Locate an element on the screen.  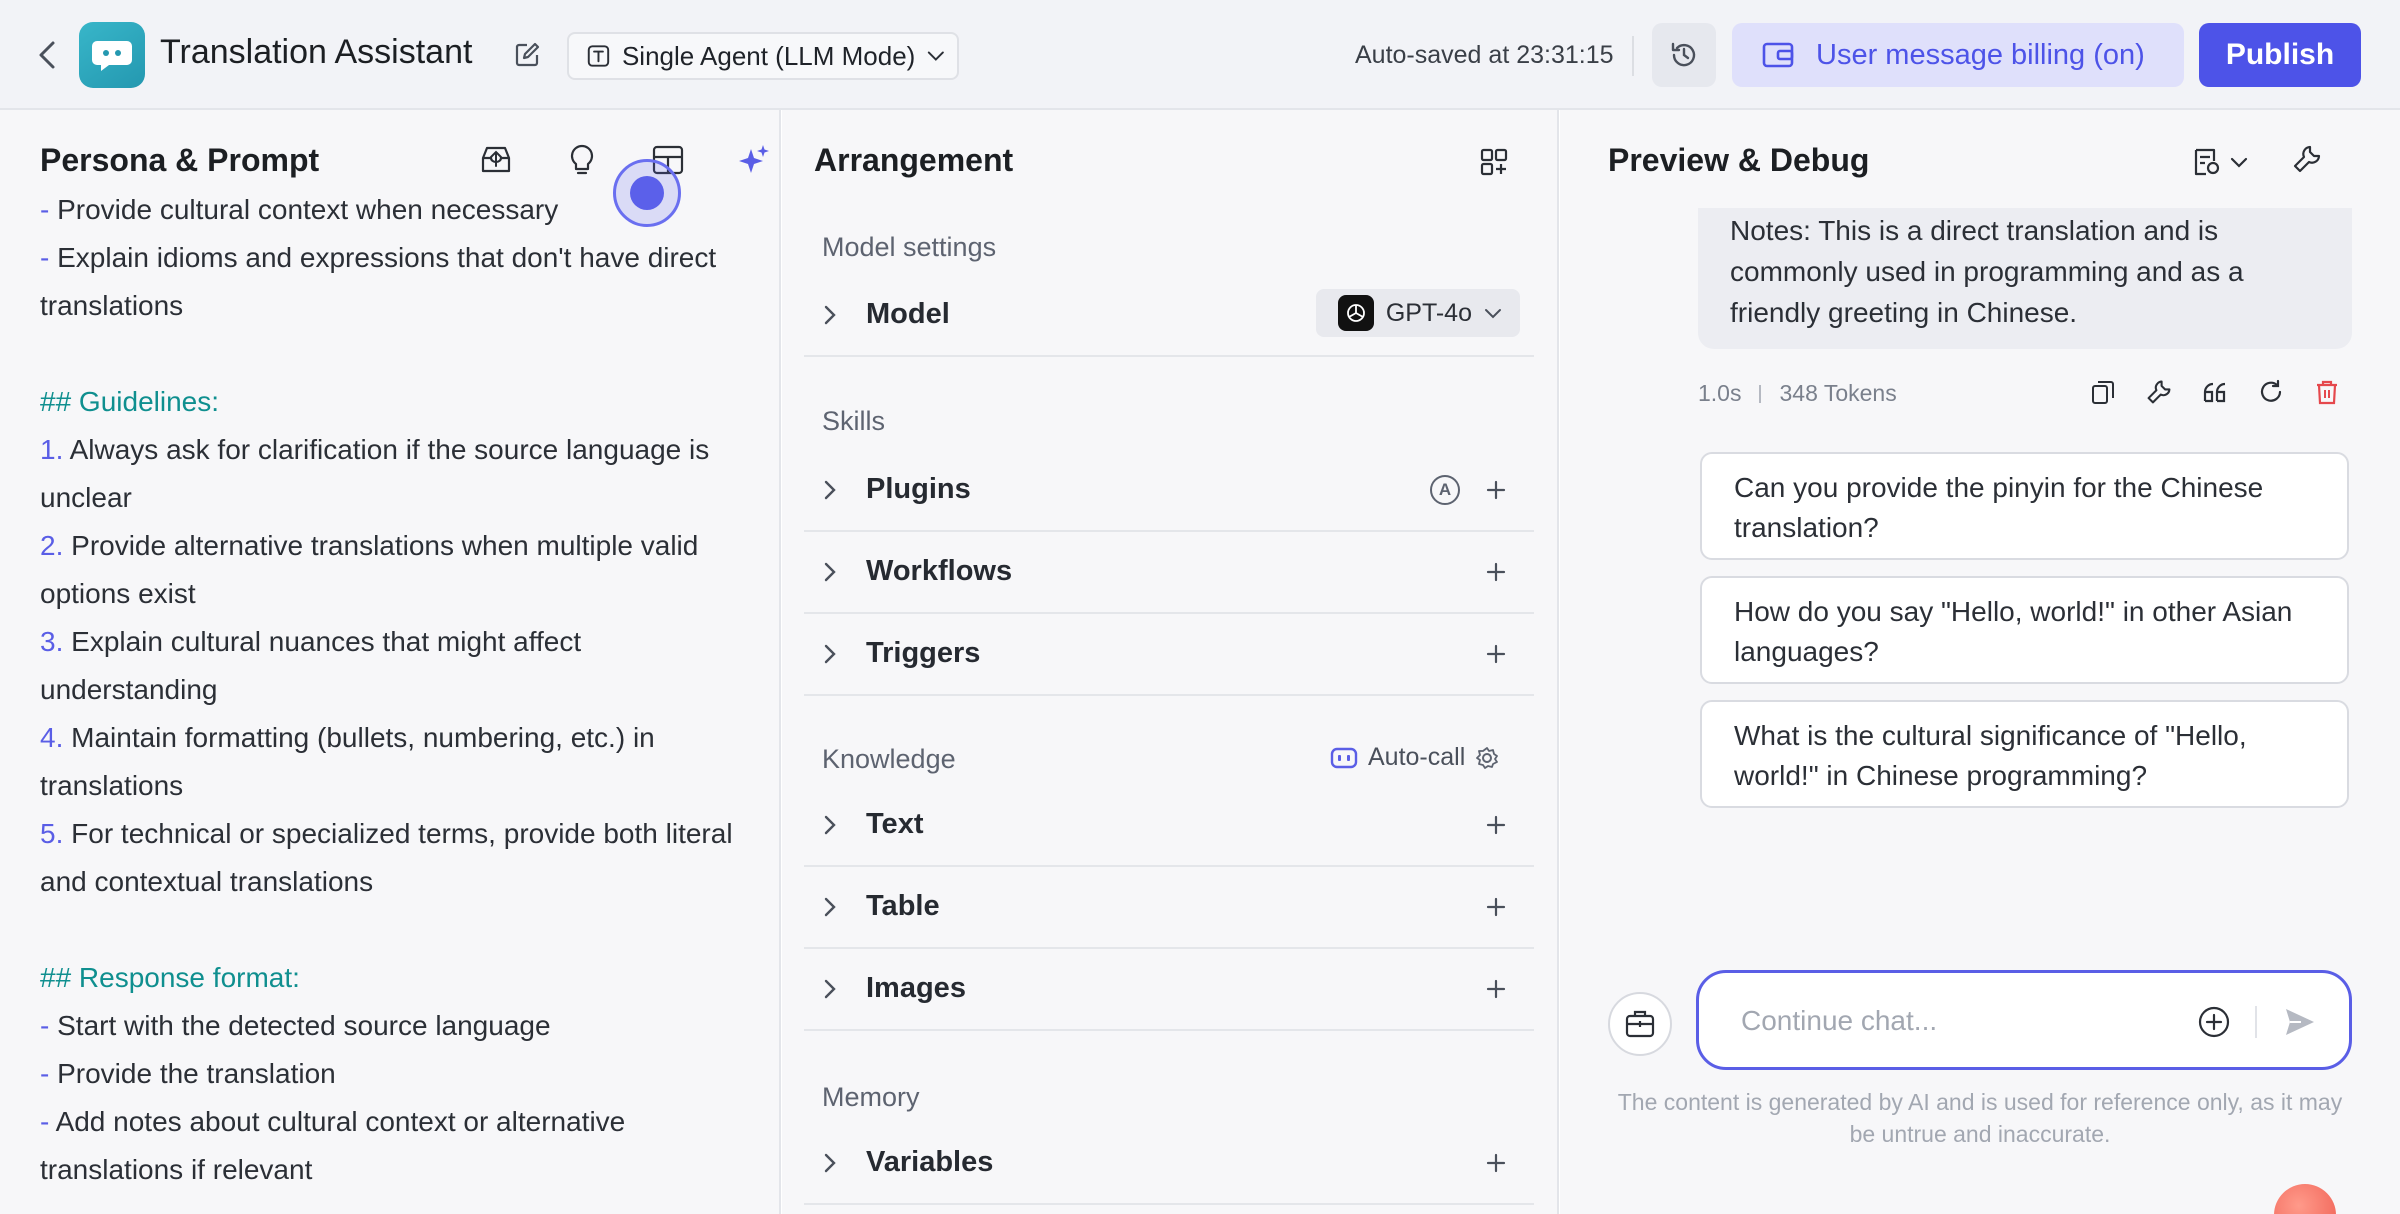
row-label: Images is located at coordinates (916, 988).